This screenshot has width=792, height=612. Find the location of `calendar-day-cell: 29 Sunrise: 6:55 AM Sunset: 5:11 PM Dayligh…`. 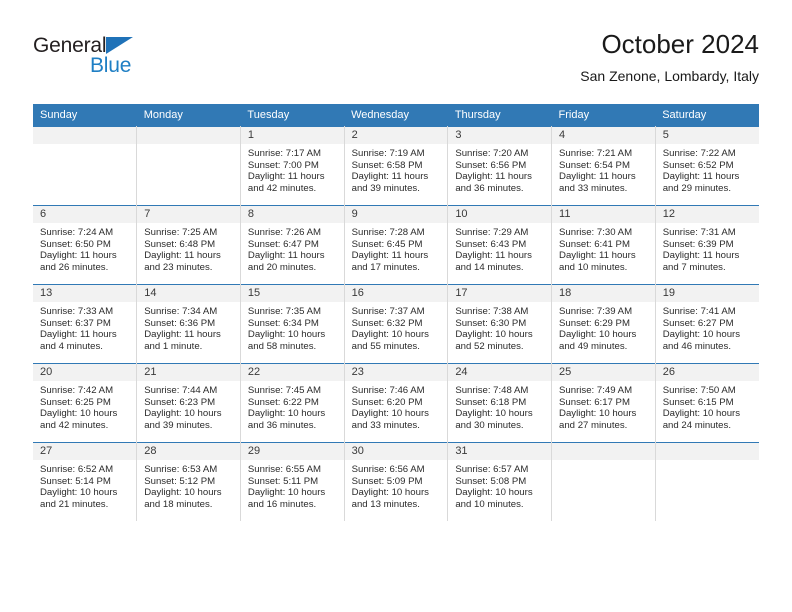

calendar-day-cell: 29 Sunrise: 6:55 AM Sunset: 5:11 PM Dayligh… is located at coordinates (292, 481).